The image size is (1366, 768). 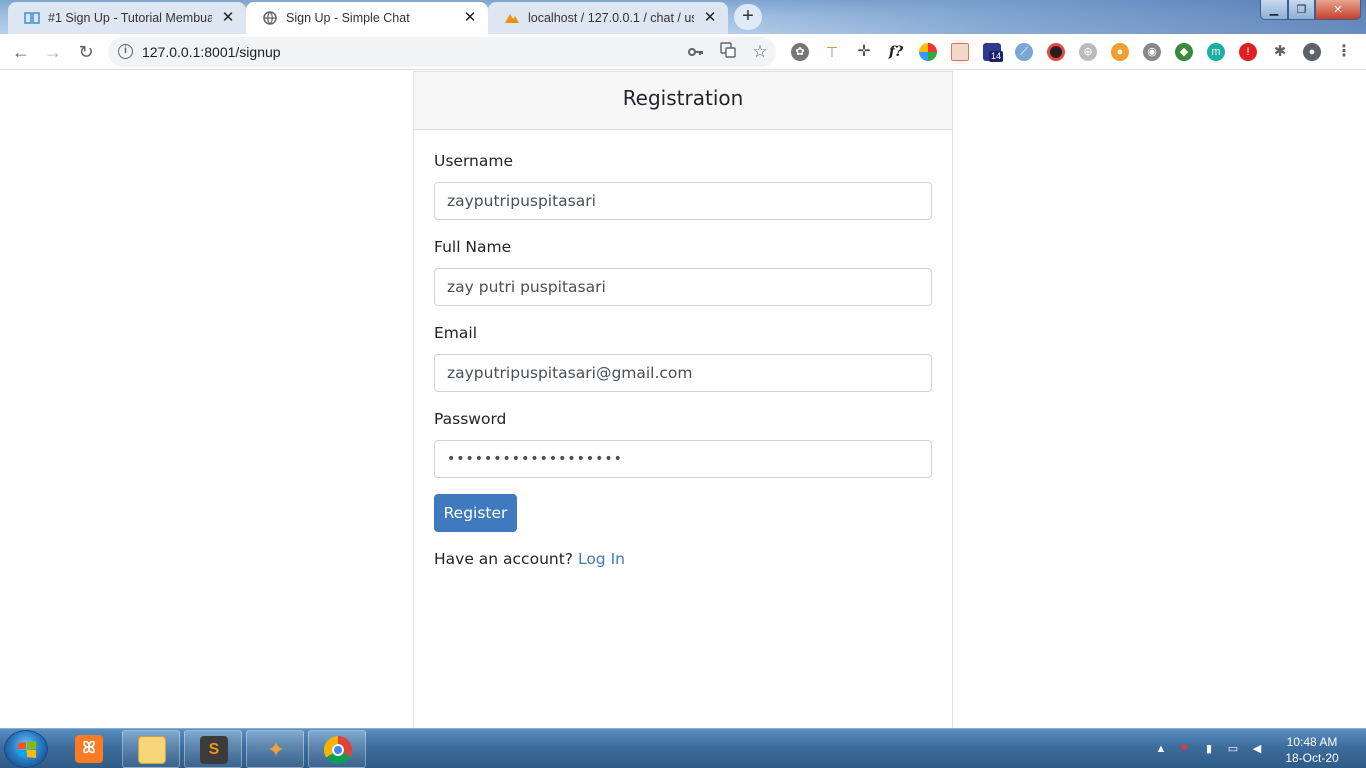 What do you see at coordinates (442, 52) in the screenshot?
I see `address-bar: i 127.0.0.1:8001/signup ☆` at bounding box center [442, 52].